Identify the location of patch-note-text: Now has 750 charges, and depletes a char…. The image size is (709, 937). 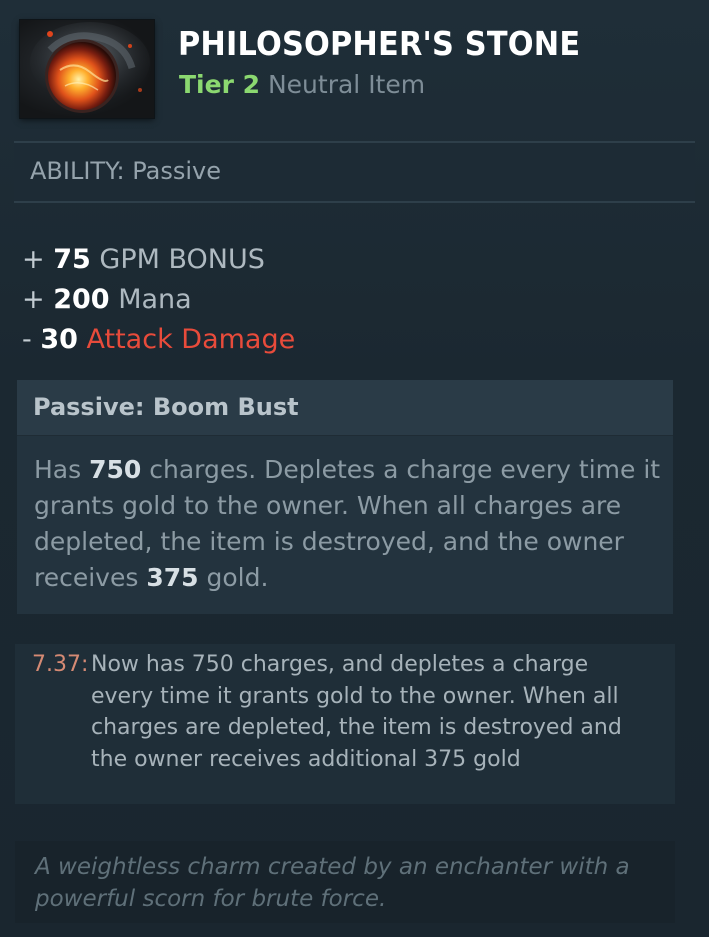
(356, 712).